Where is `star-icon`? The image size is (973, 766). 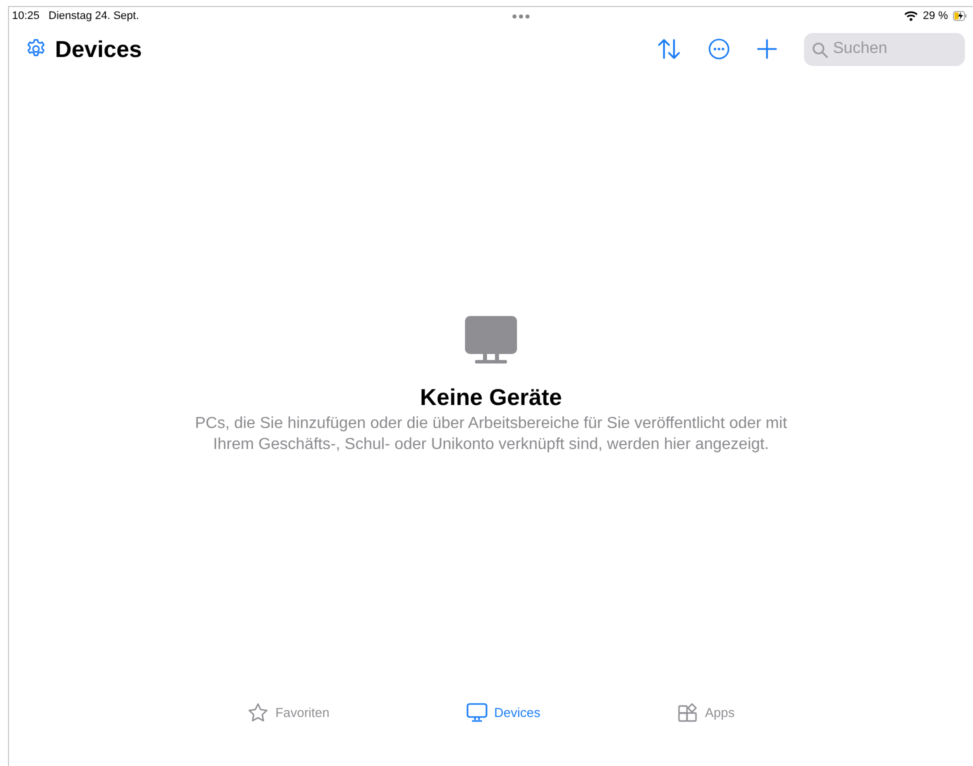
star-icon is located at coordinates (258, 712).